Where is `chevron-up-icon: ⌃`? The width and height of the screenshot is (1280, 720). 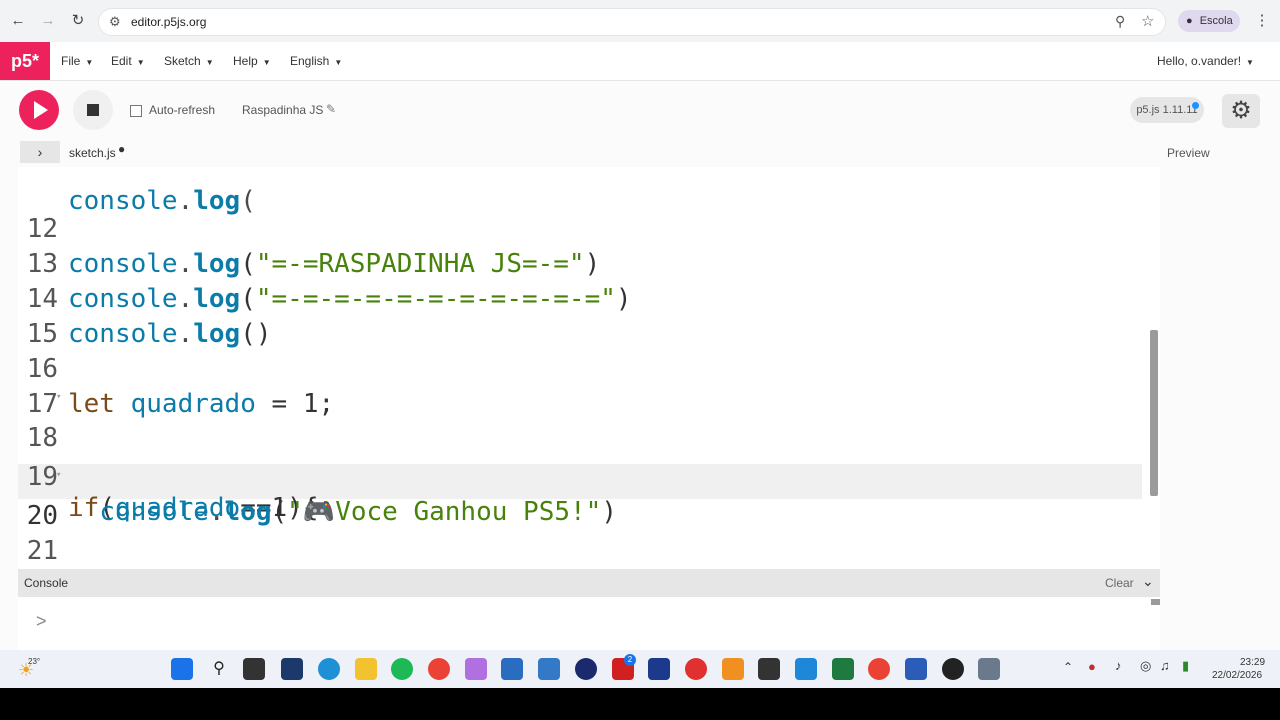
chevron-up-icon: ⌃ is located at coordinates (1068, 667).